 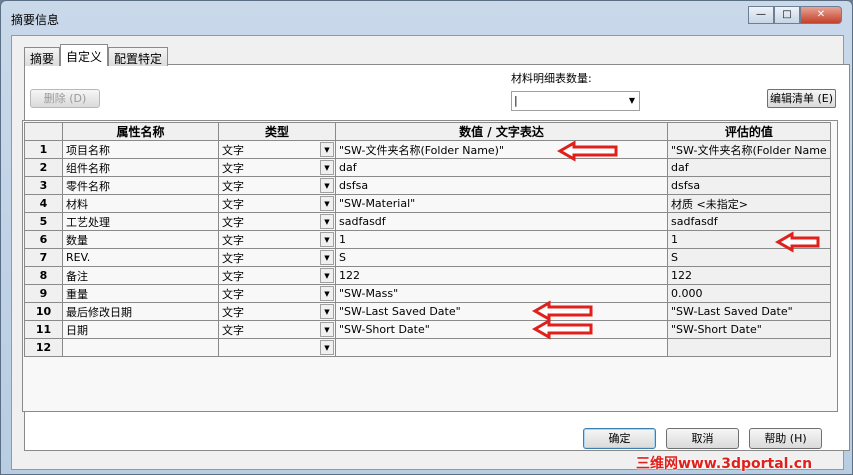 What do you see at coordinates (619, 438) in the screenshot?
I see `ok-button: 确定` at bounding box center [619, 438].